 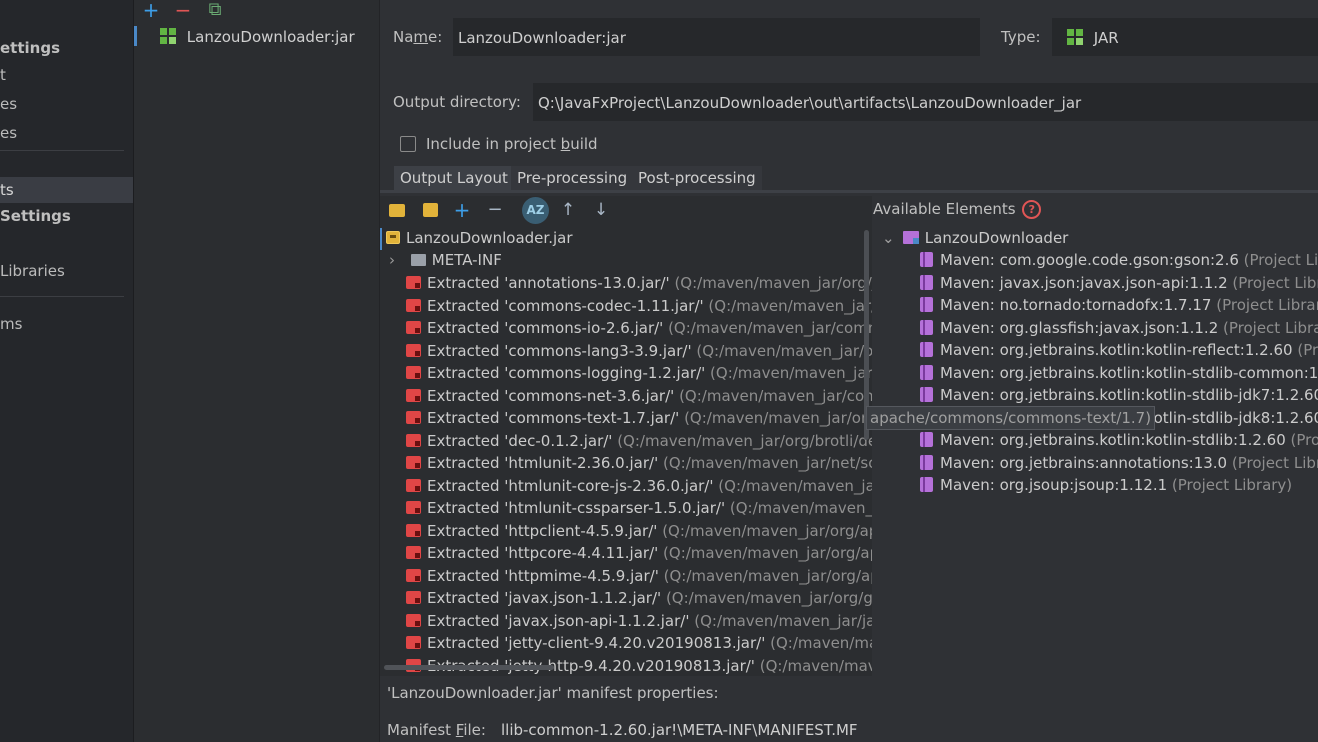 What do you see at coordinates (3, 75) in the screenshot?
I see `nav-item-1: t` at bounding box center [3, 75].